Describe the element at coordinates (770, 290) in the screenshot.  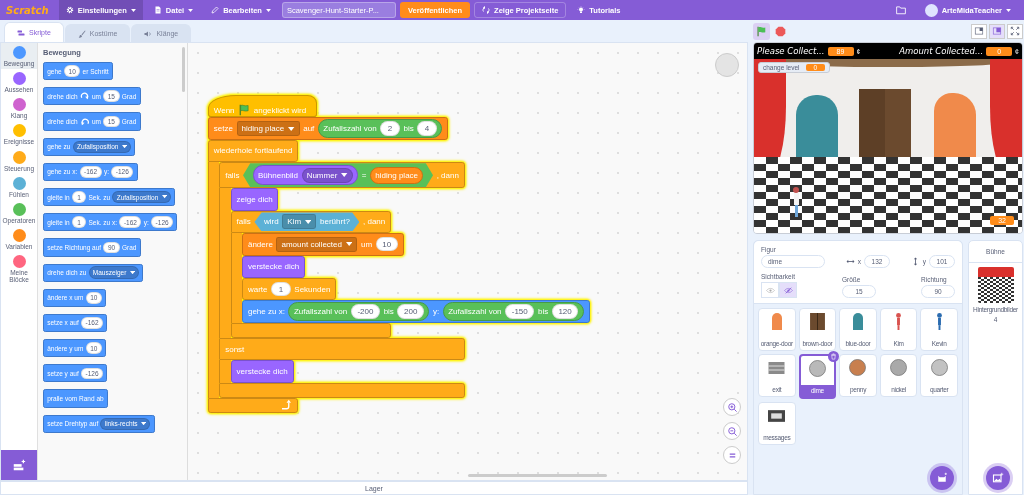
I see `eye-icon` at that location.